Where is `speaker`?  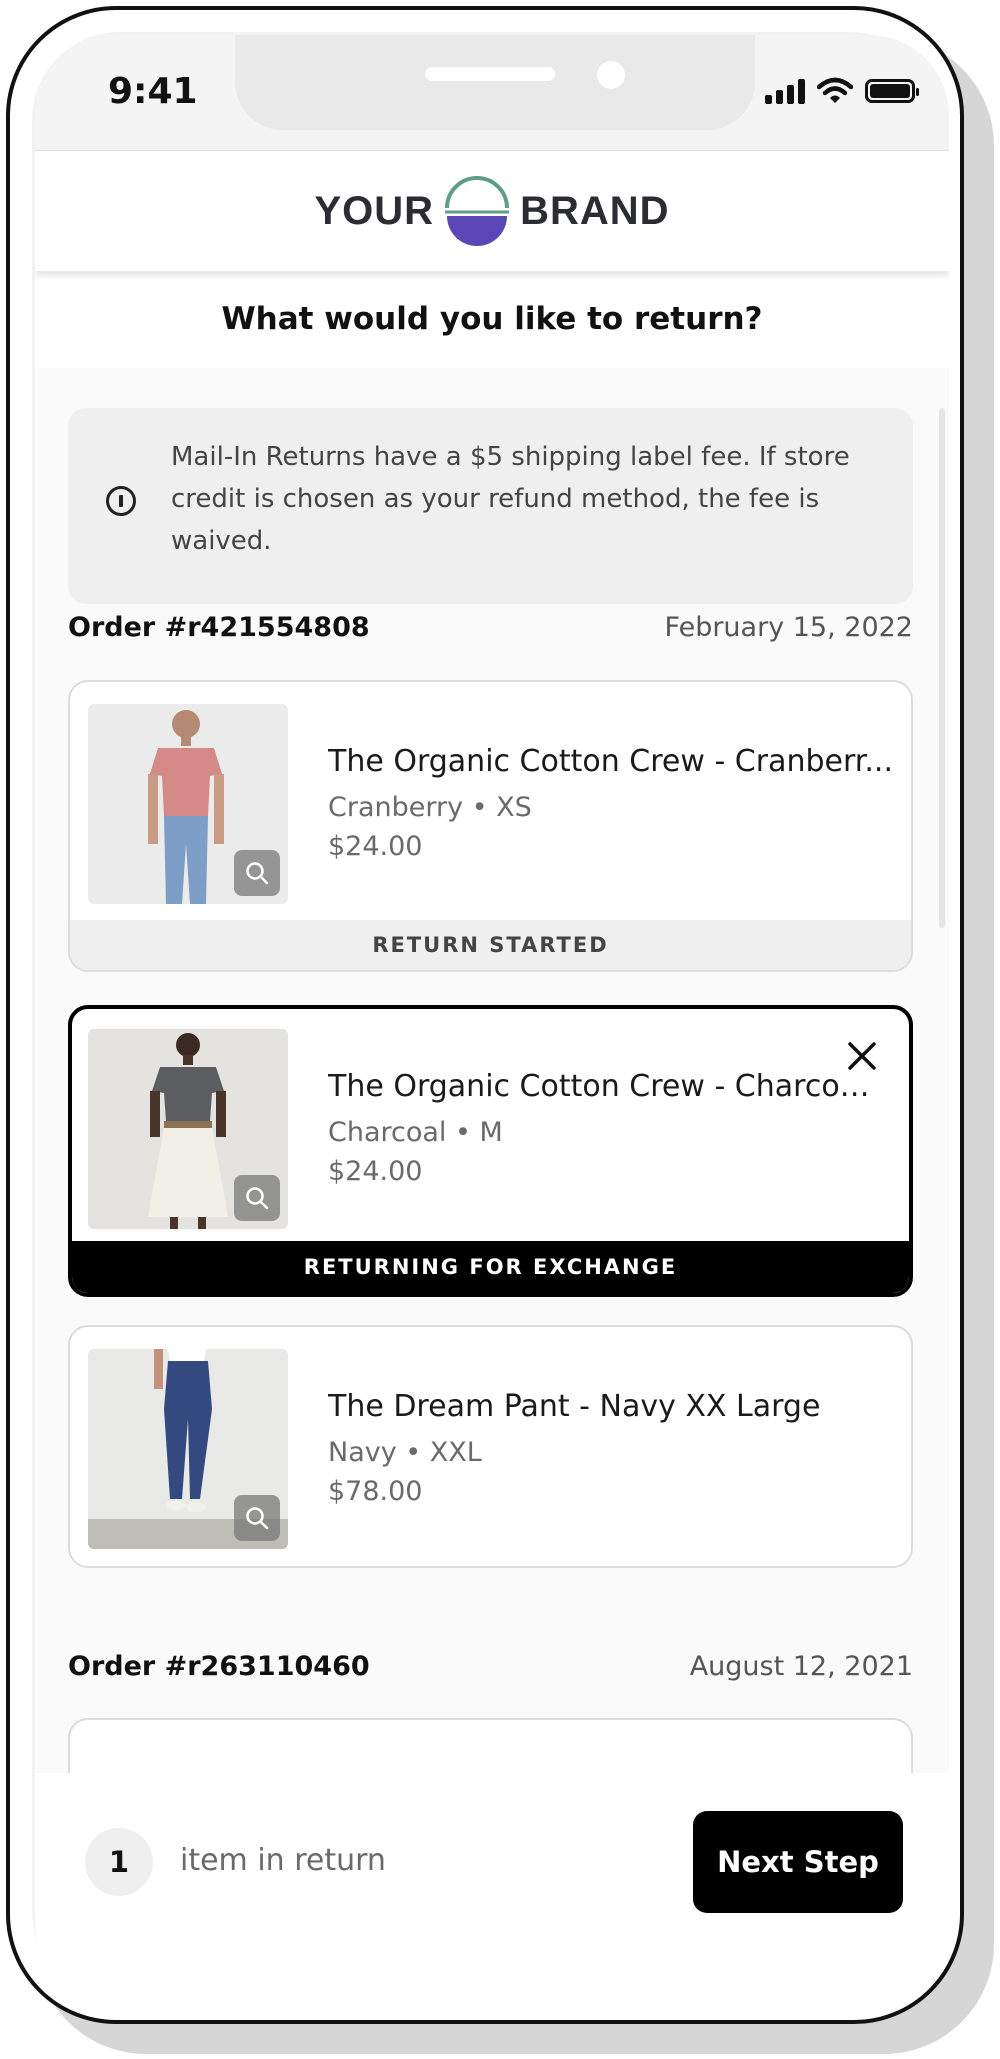 speaker is located at coordinates (490, 74).